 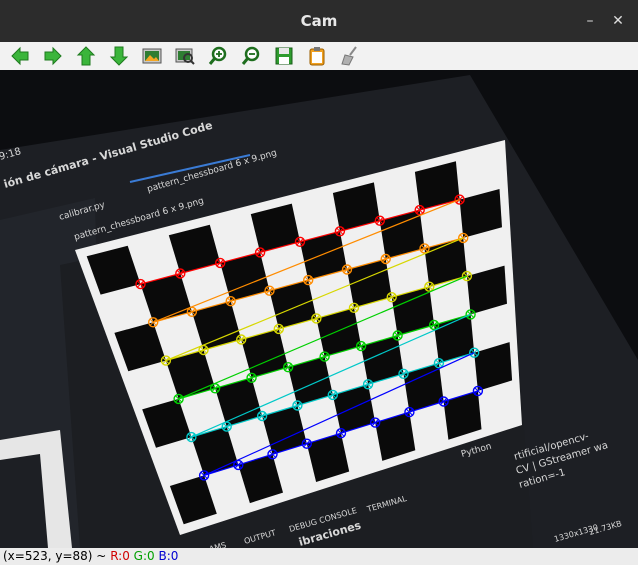 I want to click on forward-button, so click(x=53, y=56).